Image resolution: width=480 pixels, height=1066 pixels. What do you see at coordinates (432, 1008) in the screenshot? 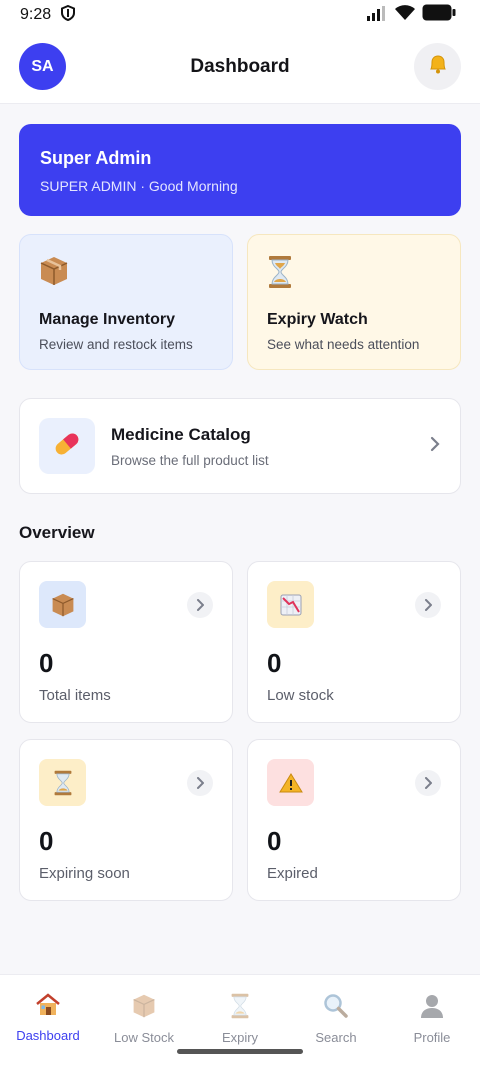
I see `profile-icon` at bounding box center [432, 1008].